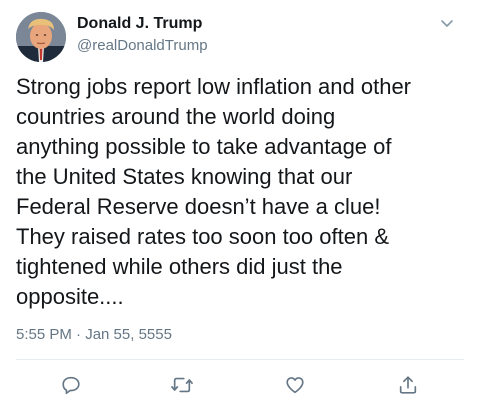 The width and height of the screenshot is (480, 410). I want to click on share-icon, so click(408, 385).